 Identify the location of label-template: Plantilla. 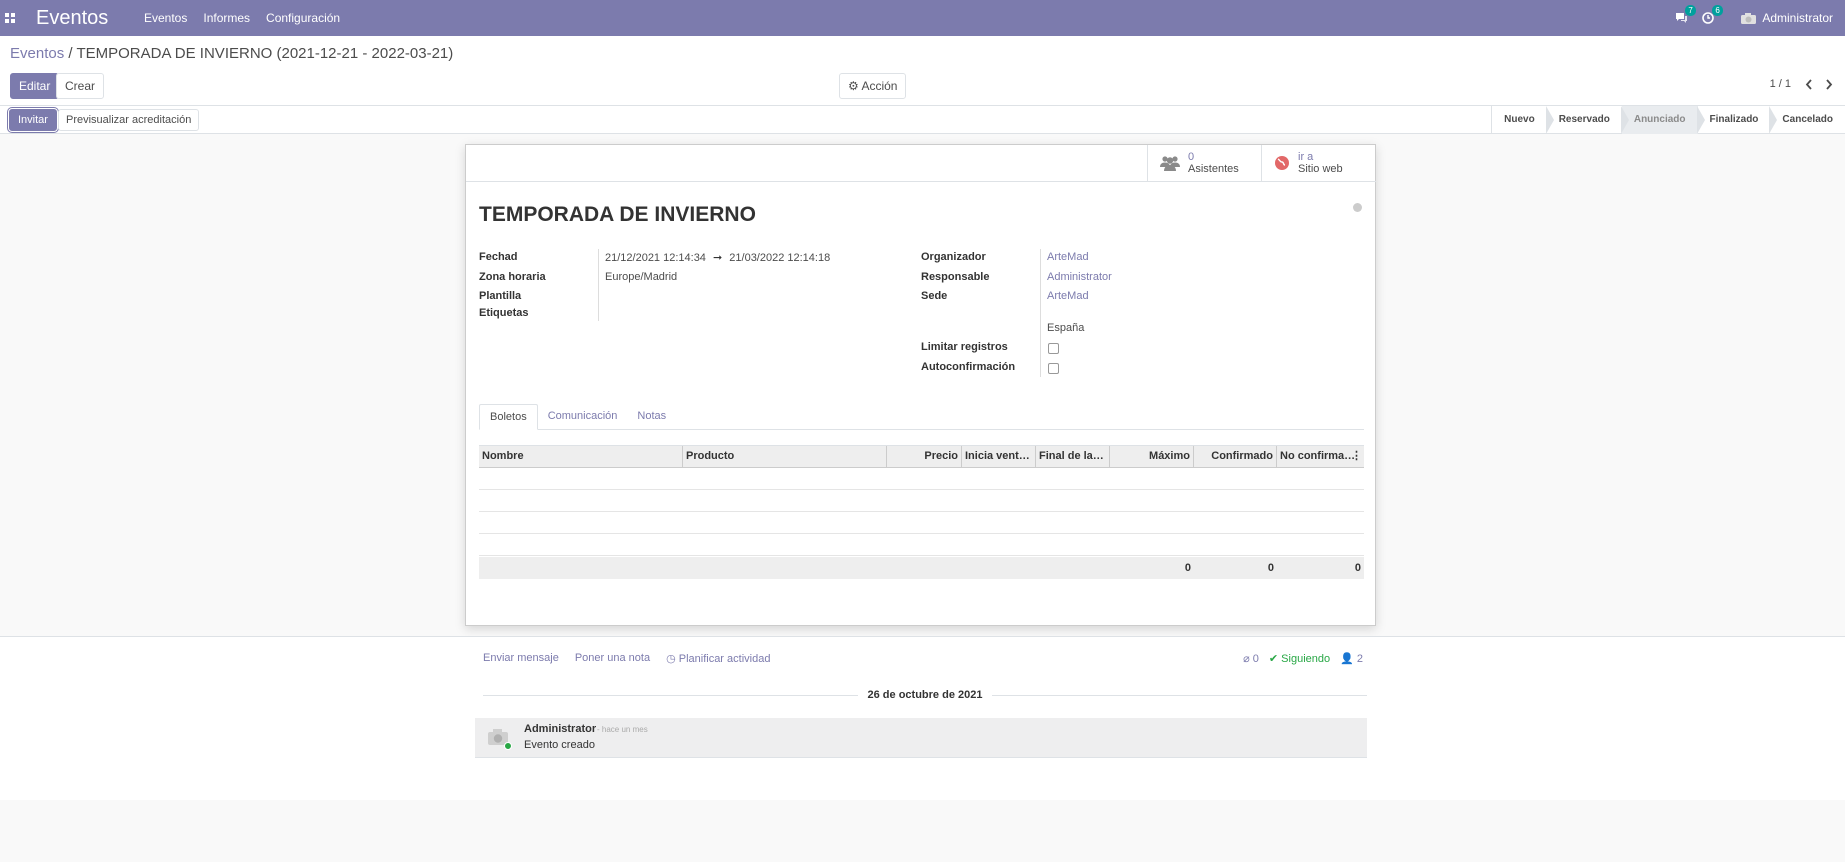
(500, 296).